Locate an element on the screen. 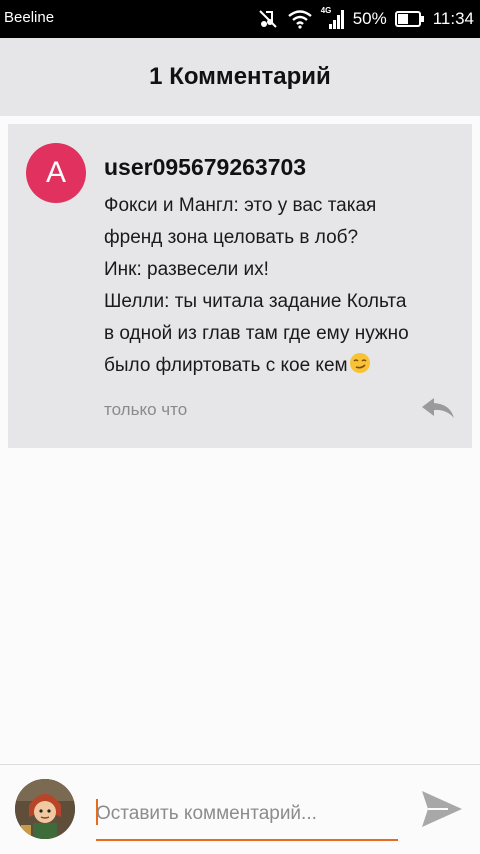 The width and height of the screenshot is (480, 854). page-header: 1 Комментарий is located at coordinates (240, 77).